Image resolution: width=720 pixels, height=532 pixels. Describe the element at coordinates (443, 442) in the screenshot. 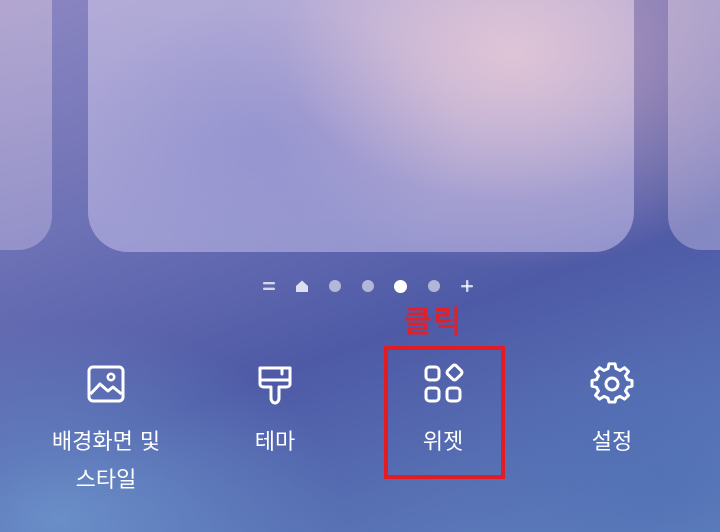

I see `widget-label: 위젯` at that location.